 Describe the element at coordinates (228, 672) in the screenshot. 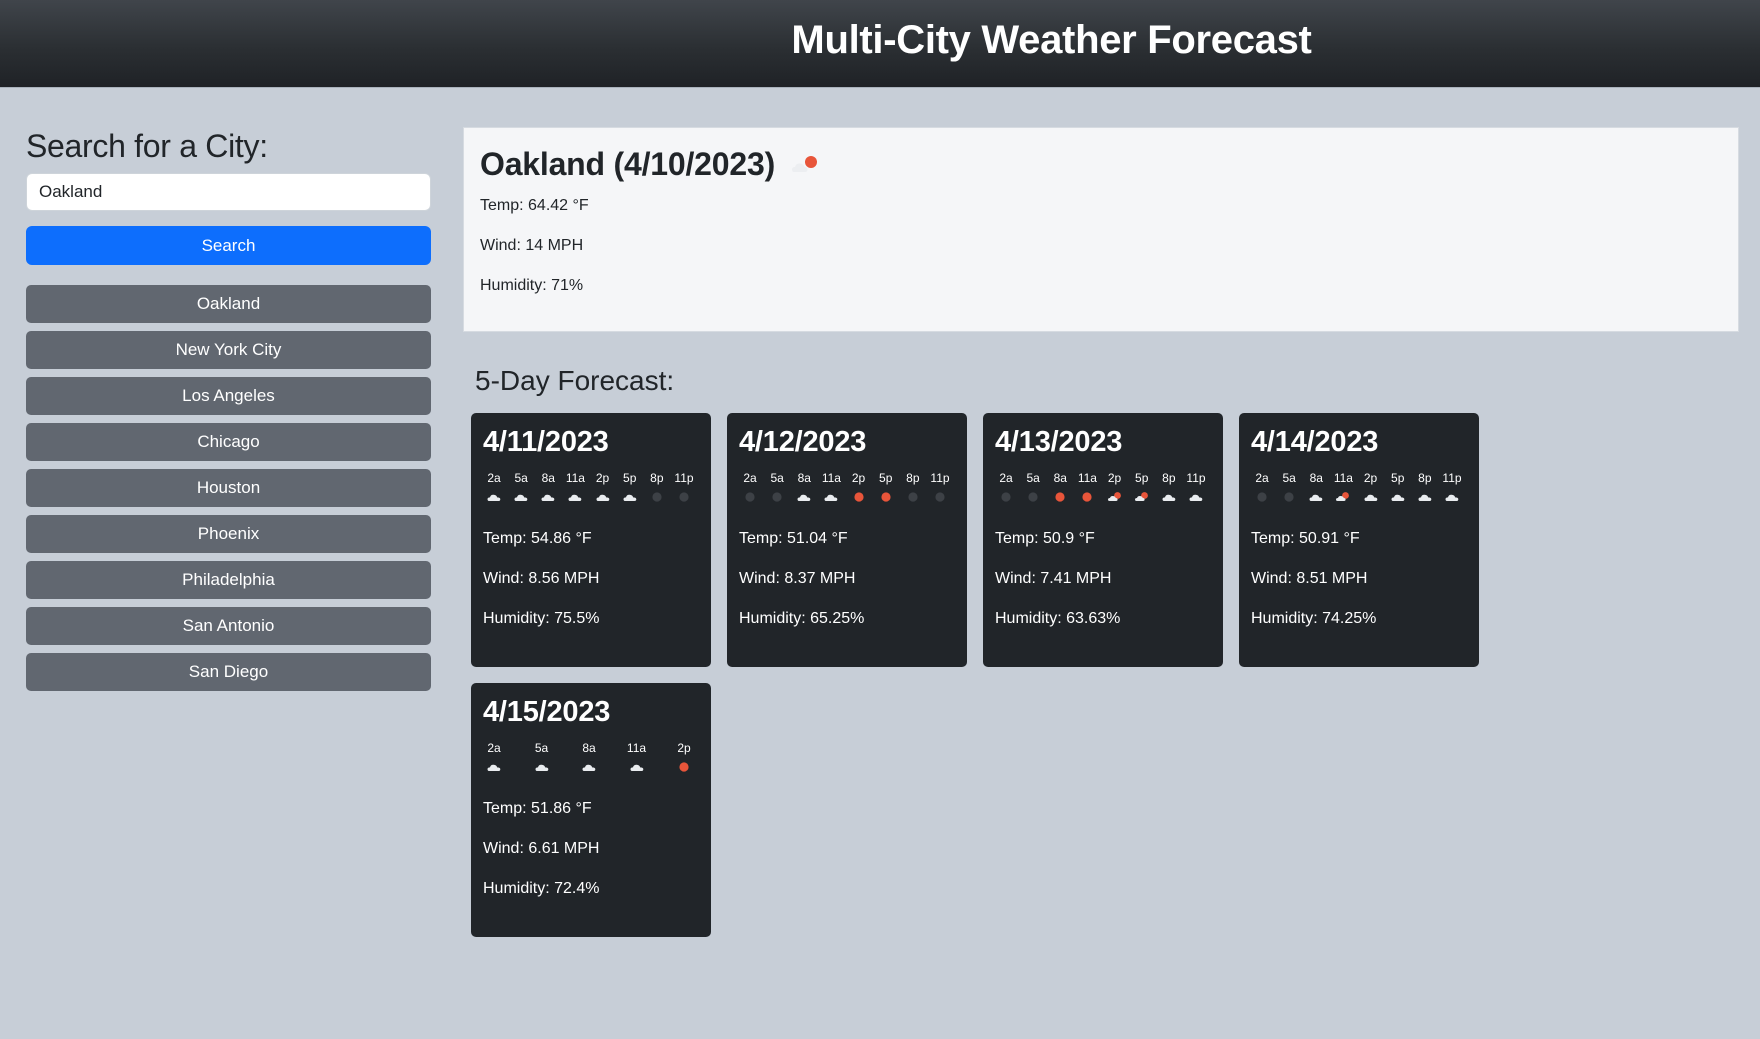

I see `history-city-button: San Diego` at that location.